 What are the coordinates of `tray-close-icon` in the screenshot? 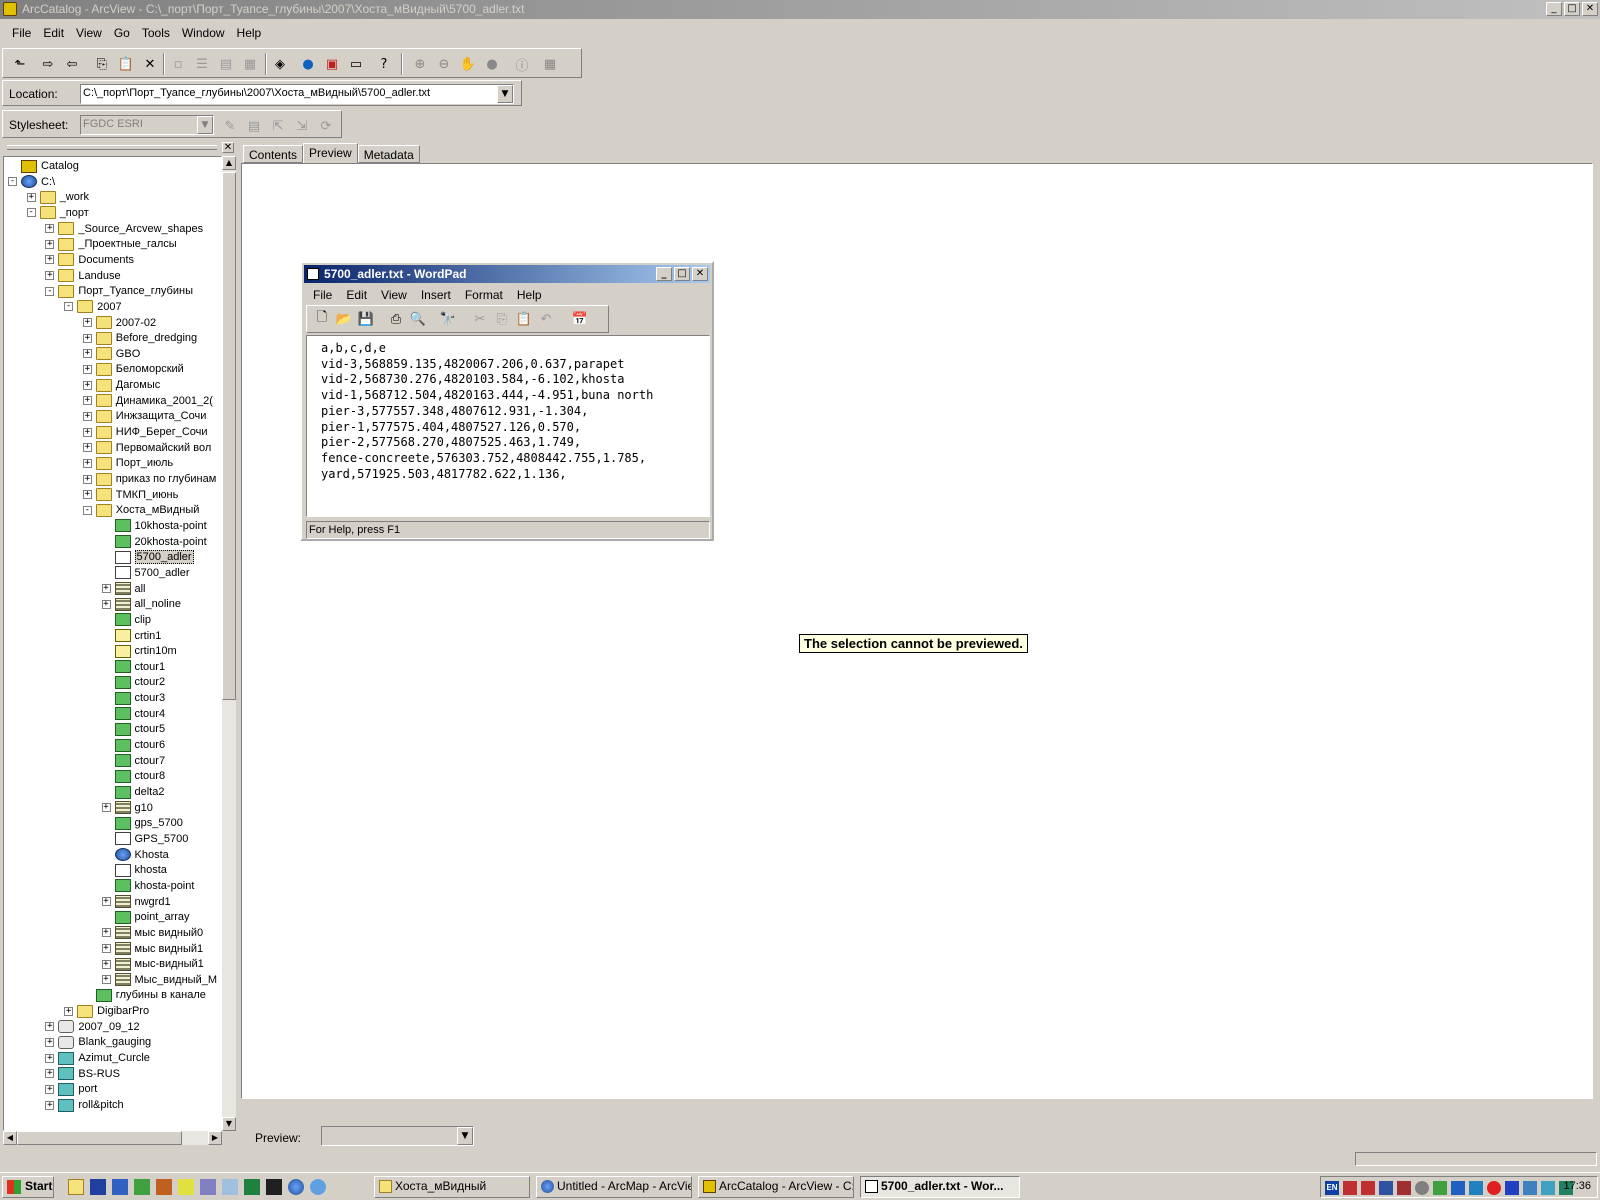 It's located at (1404, 1188).